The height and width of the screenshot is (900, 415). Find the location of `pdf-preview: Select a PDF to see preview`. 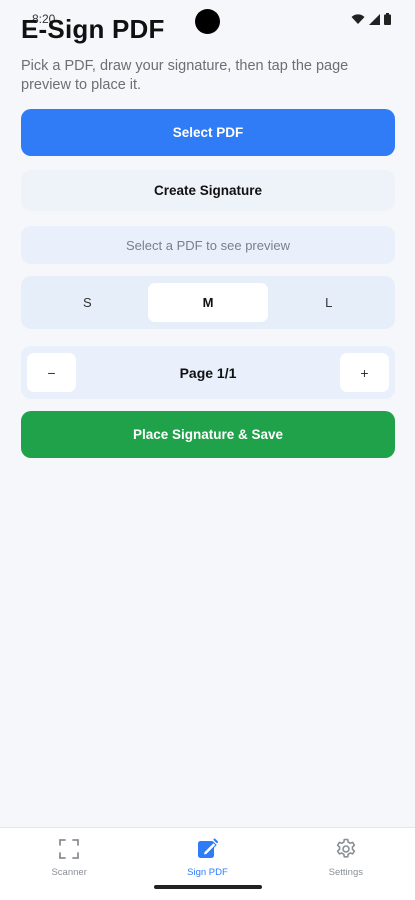

pdf-preview: Select a PDF to see preview is located at coordinates (208, 245).